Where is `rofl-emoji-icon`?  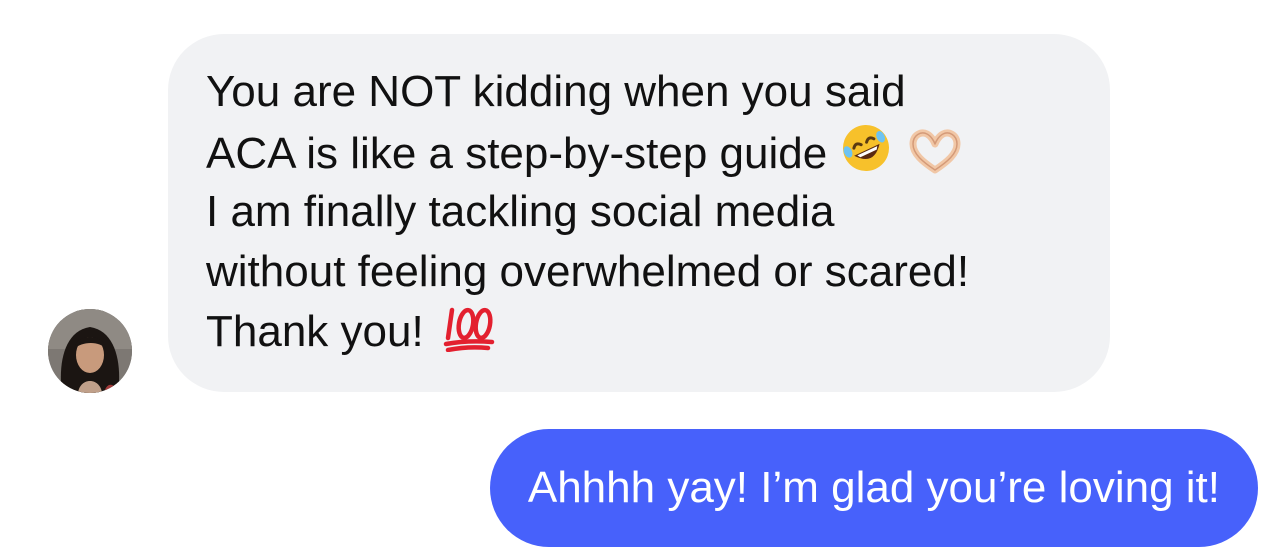 rofl-emoji-icon is located at coordinates (866, 156).